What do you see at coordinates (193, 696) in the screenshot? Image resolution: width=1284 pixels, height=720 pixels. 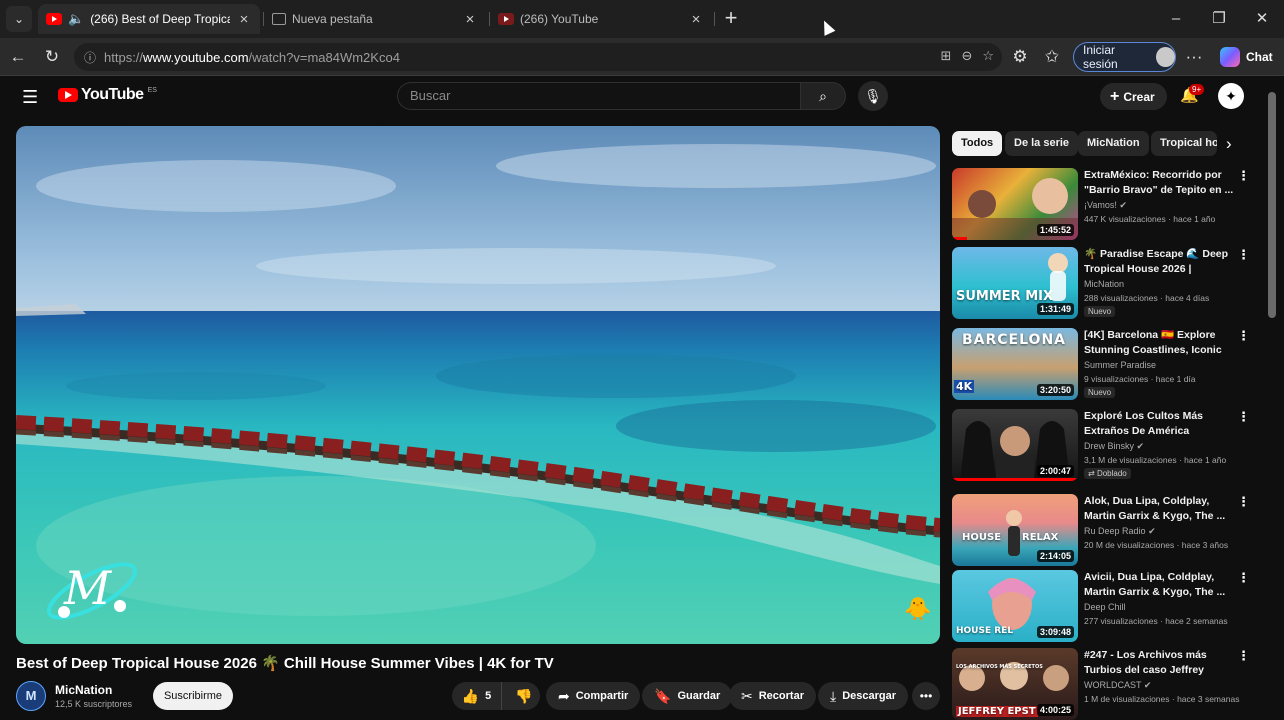 I see `subscribe-button: Suscribirme` at bounding box center [193, 696].